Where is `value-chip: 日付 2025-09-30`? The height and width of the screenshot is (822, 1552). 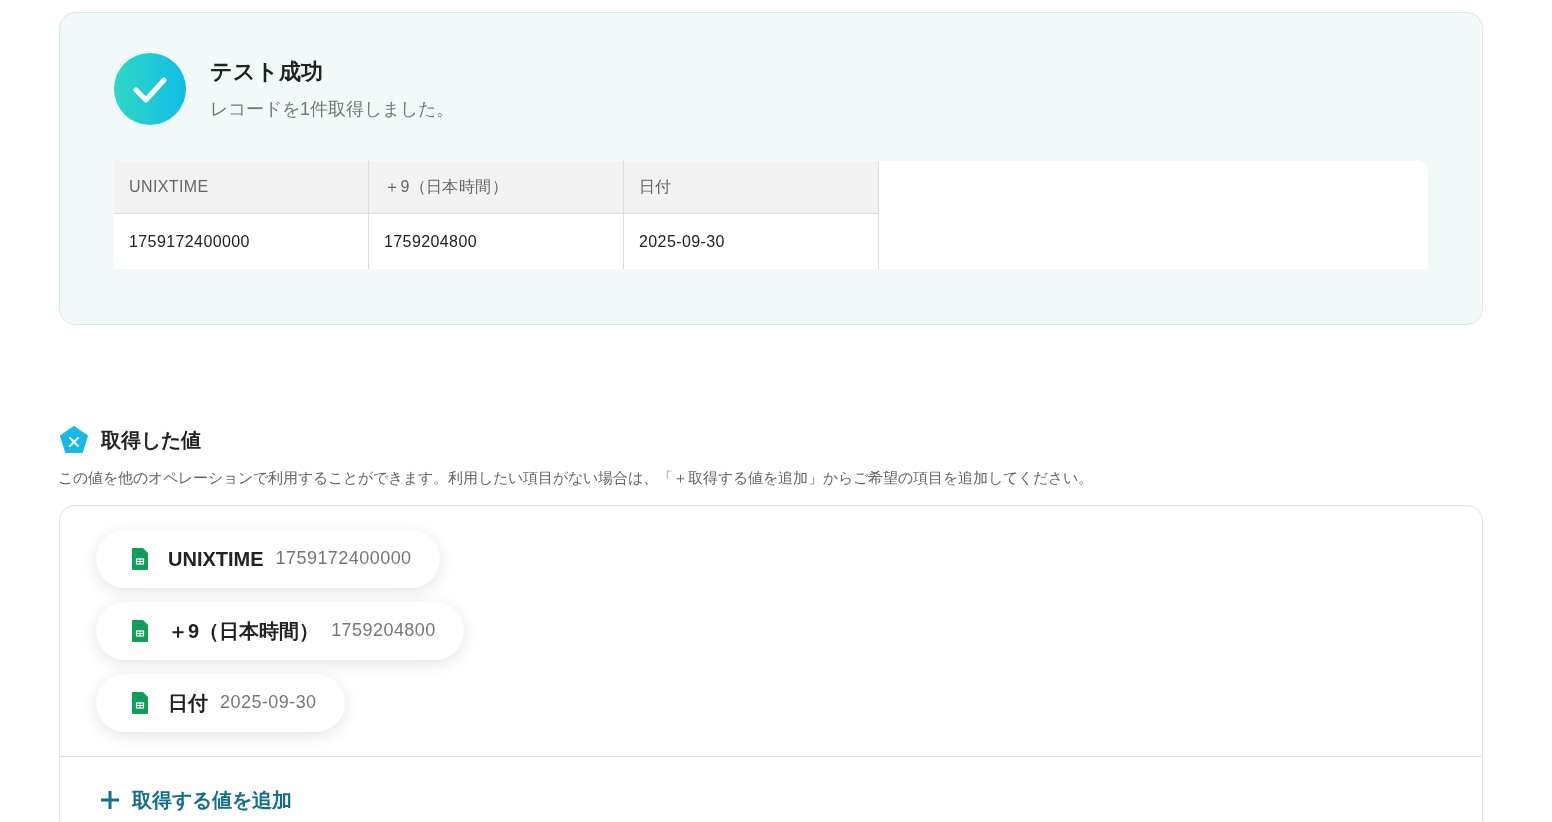
value-chip: 日付 2025-09-30 is located at coordinates (220, 702).